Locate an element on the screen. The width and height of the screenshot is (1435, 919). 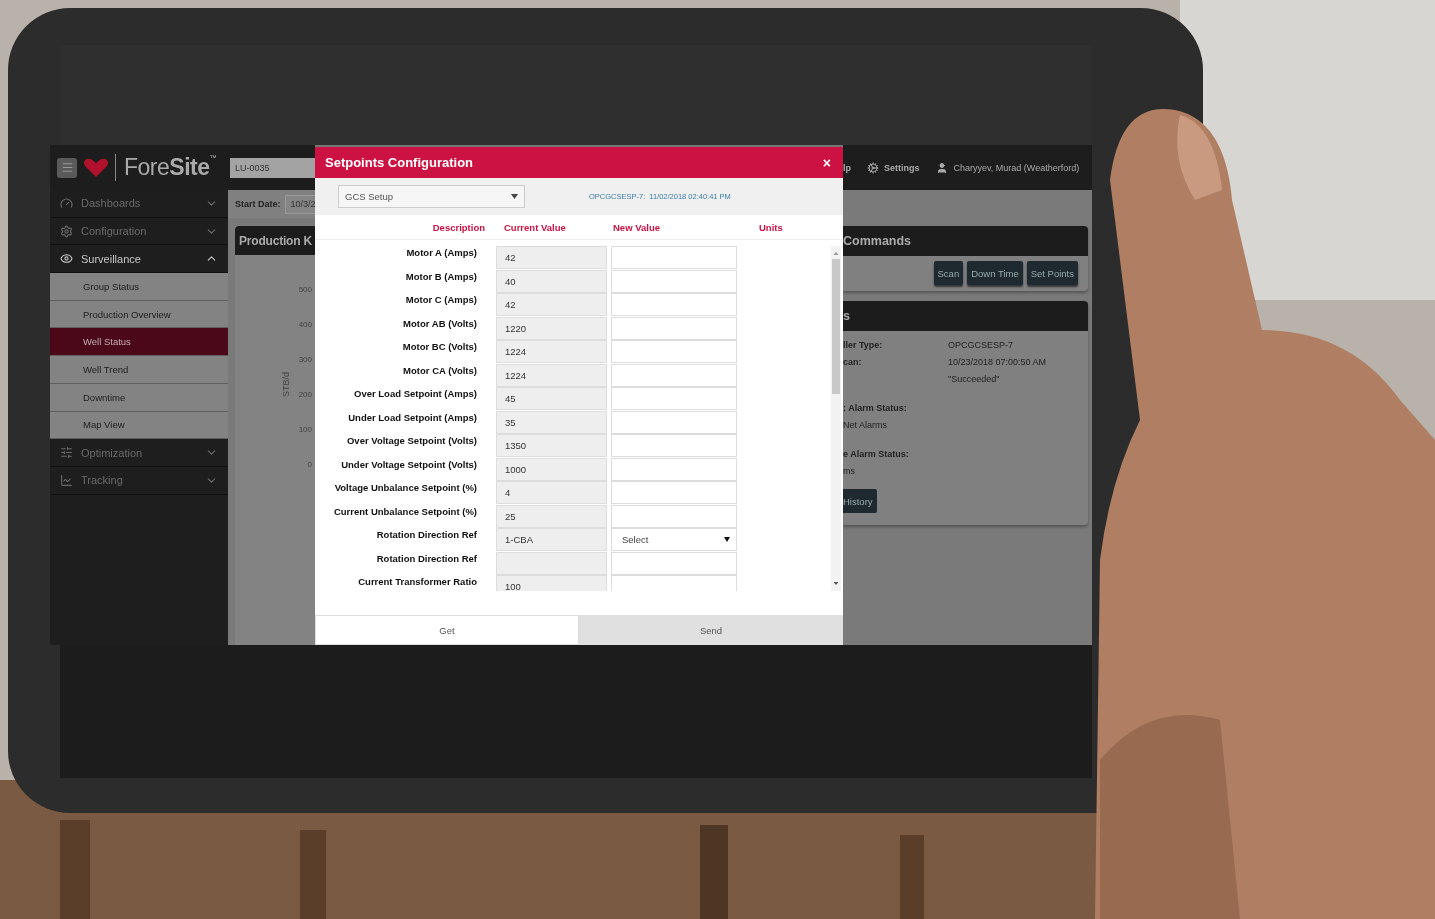
menu-button is located at coordinates (67, 167).